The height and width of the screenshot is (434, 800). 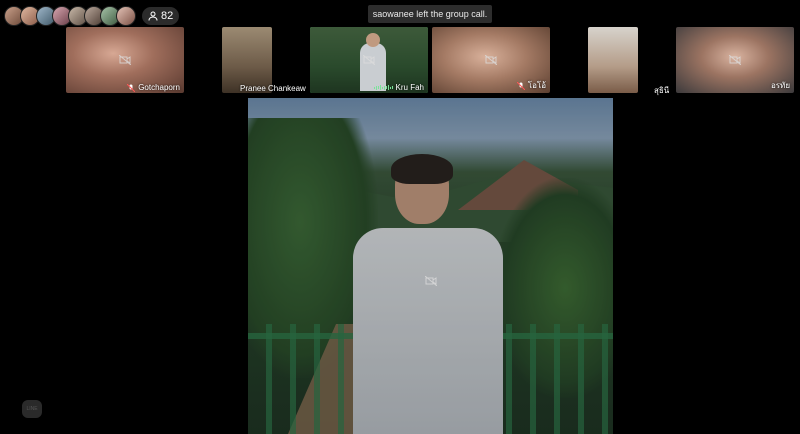 I want to click on participant-count-button: 82, so click(x=161, y=16).